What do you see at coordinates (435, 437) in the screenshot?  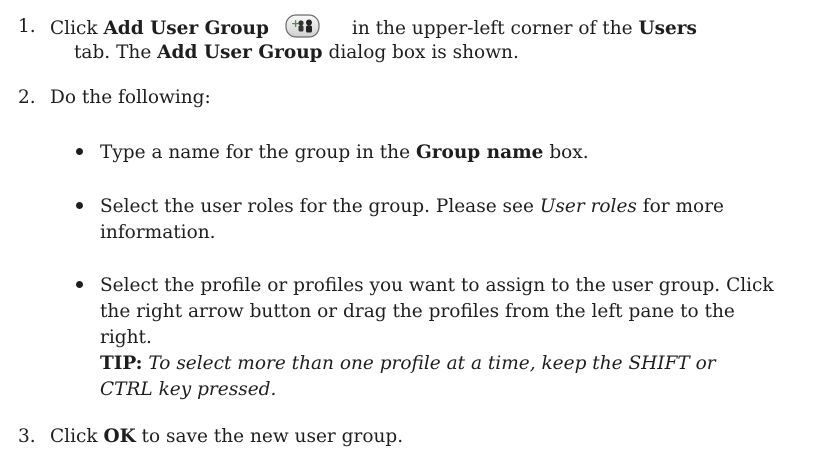 I see `step-text: Click OK to save the new user group.` at bounding box center [435, 437].